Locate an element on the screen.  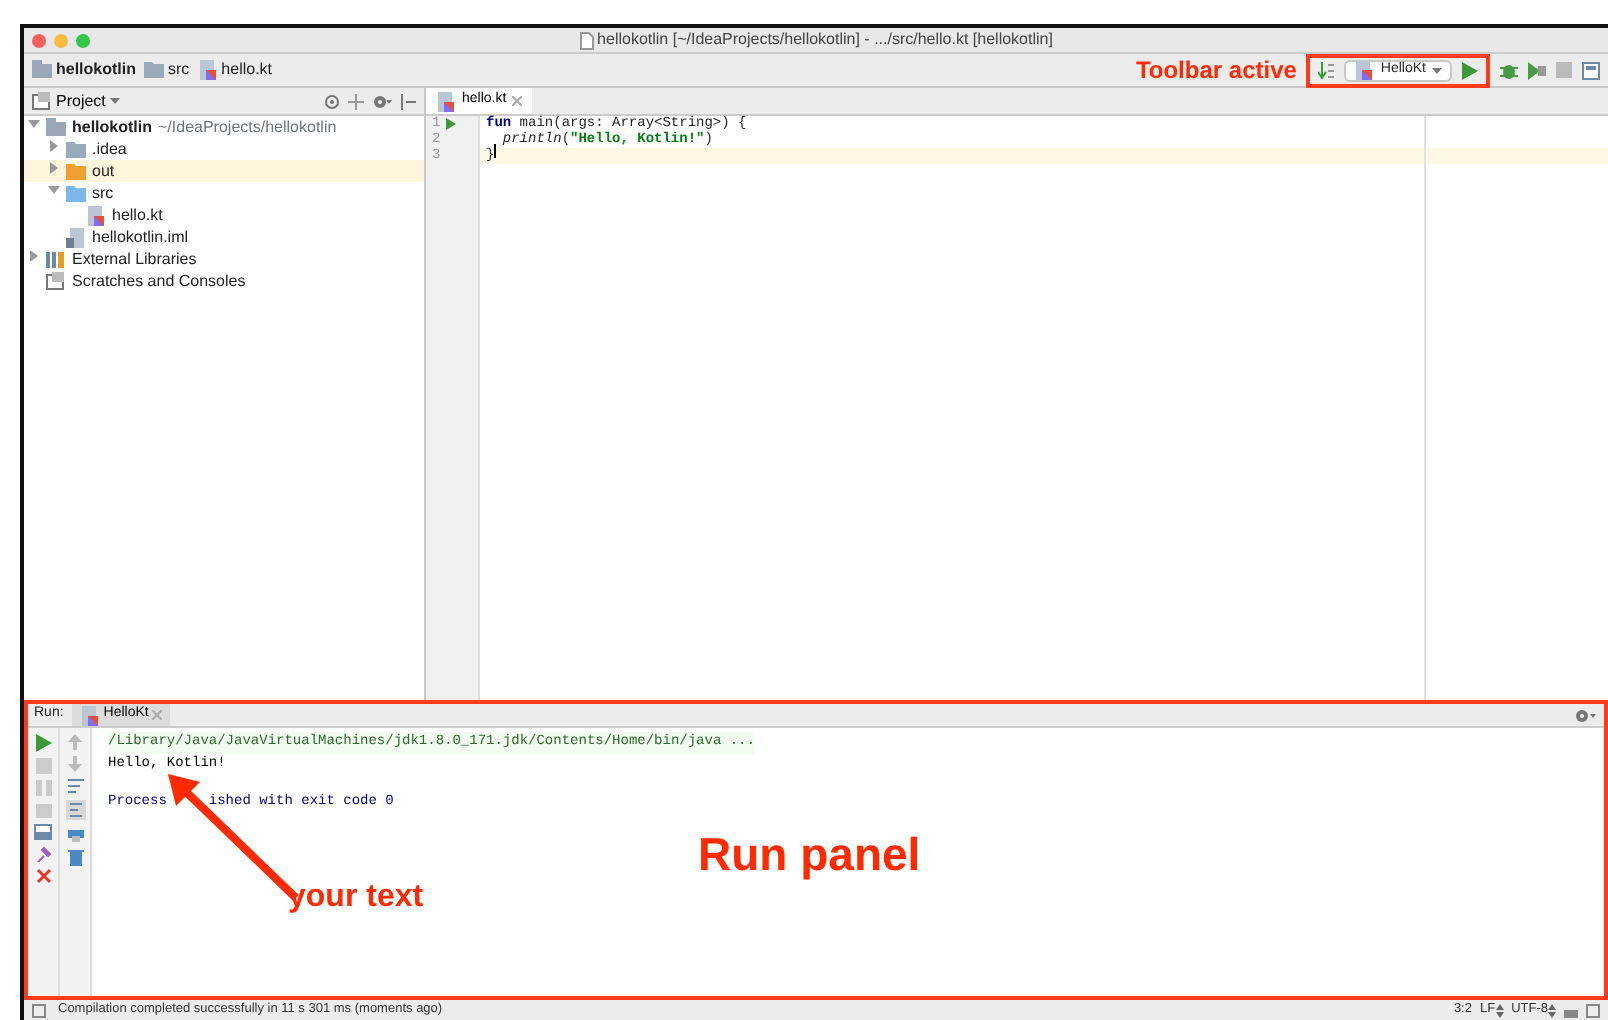
pin-icon is located at coordinates (43, 854).